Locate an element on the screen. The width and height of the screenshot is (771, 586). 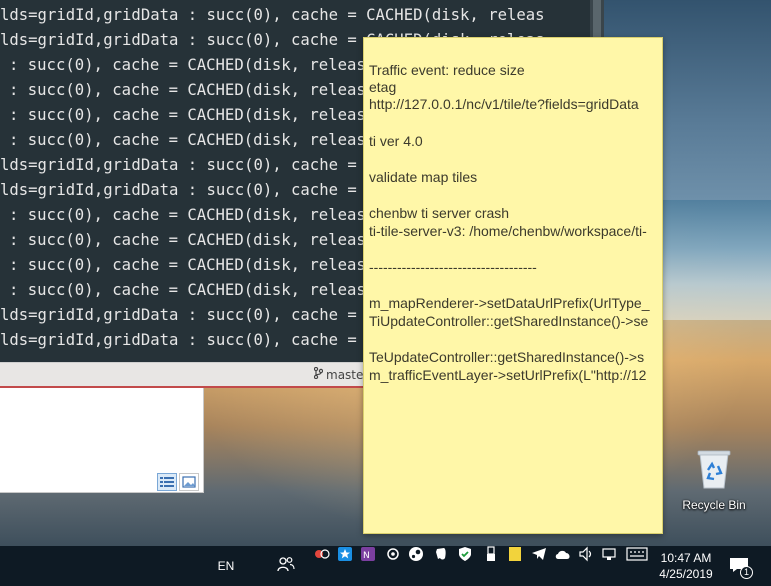
sticky-note-line: etag is located at coordinates (383, 87).